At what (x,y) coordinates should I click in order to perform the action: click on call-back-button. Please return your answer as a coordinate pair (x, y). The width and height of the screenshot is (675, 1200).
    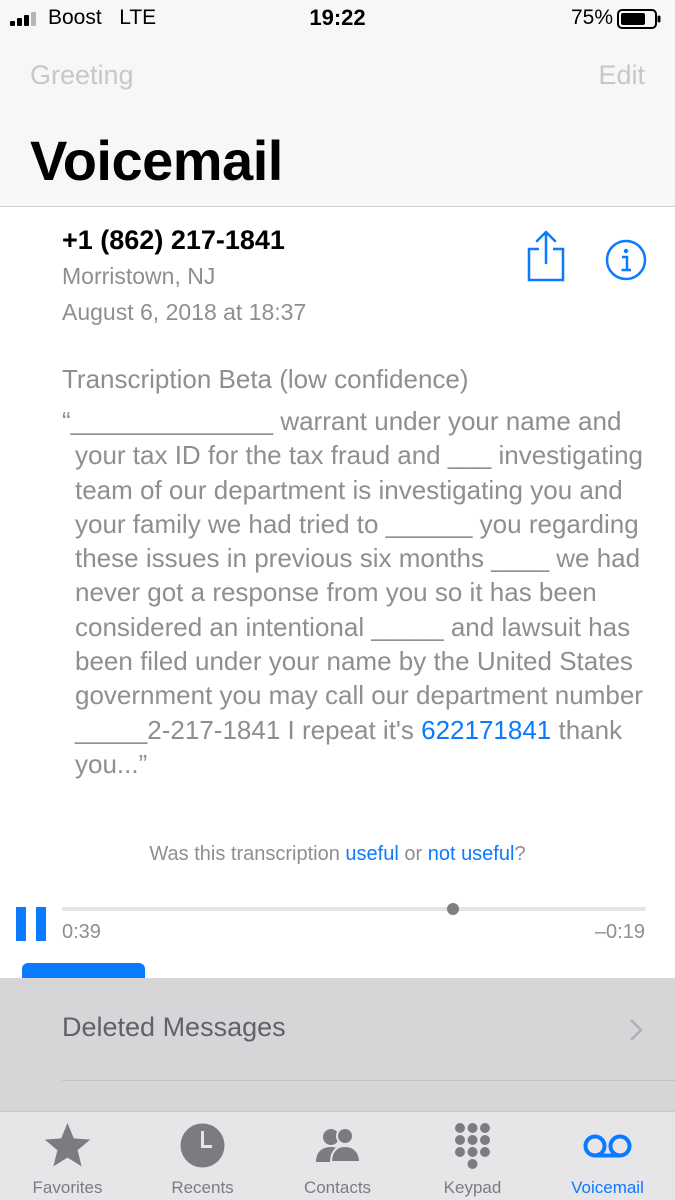
    Looking at the image, I should click on (352, 972).